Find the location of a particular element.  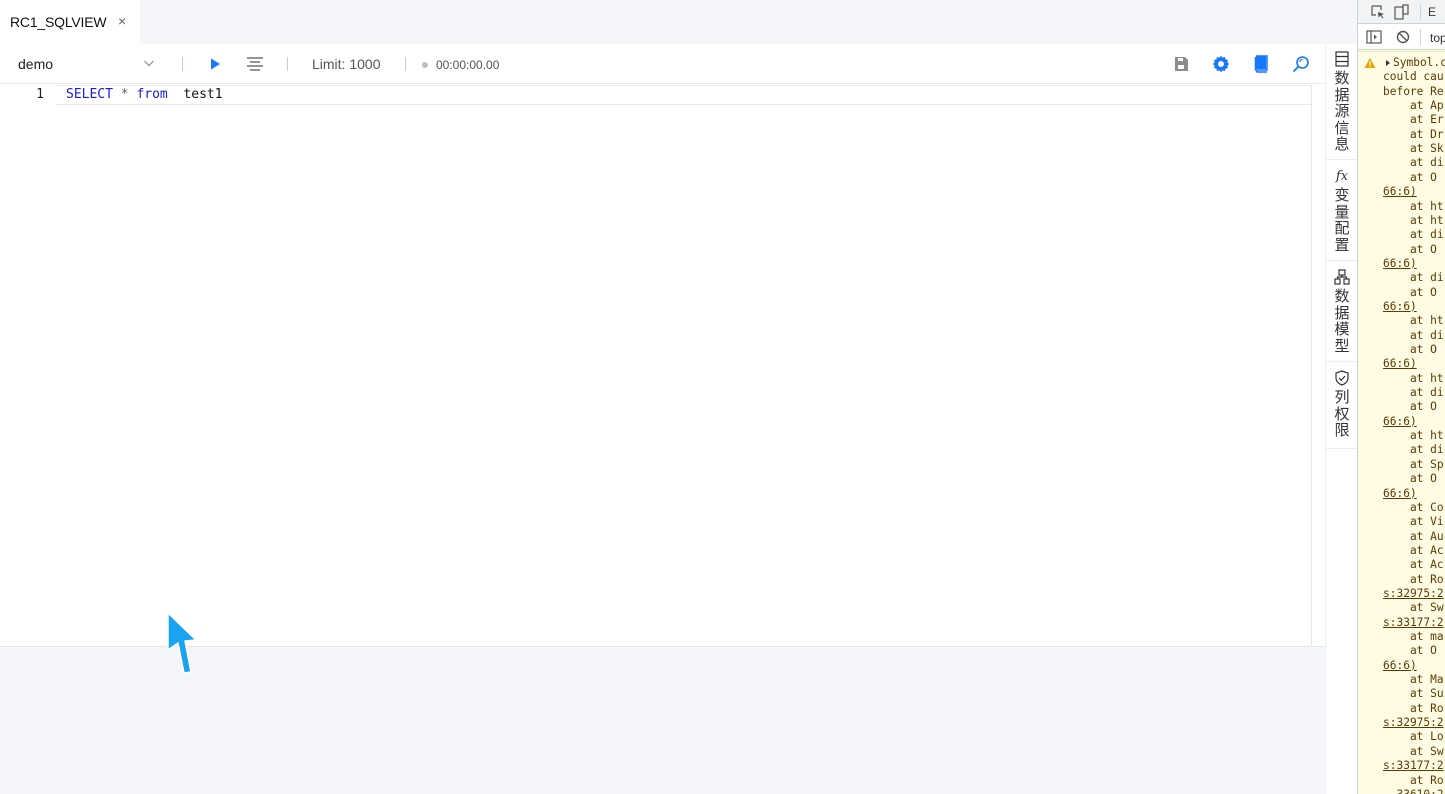

elapsed-time: 00:00:00.00 is located at coordinates (468, 65).